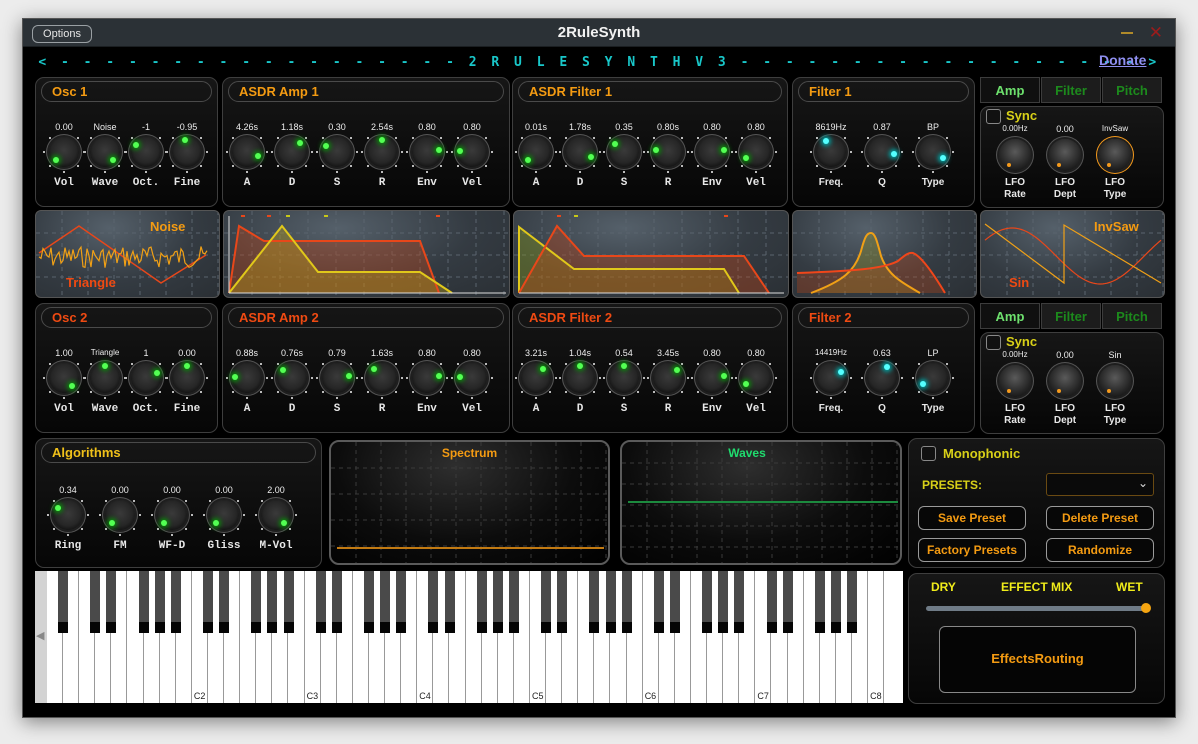 The width and height of the screenshot is (1198, 744). What do you see at coordinates (972, 550) in the screenshot?
I see `factory-presets-button: Factory Presets` at bounding box center [972, 550].